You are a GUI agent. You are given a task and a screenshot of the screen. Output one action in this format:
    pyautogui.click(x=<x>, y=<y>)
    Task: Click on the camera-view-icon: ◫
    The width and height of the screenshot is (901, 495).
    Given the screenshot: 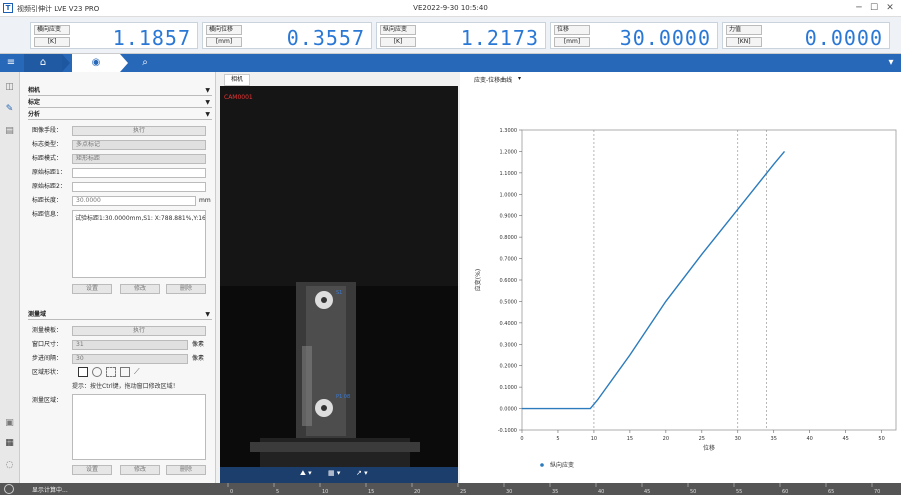 What is the action you would take?
    pyautogui.click(x=9, y=87)
    